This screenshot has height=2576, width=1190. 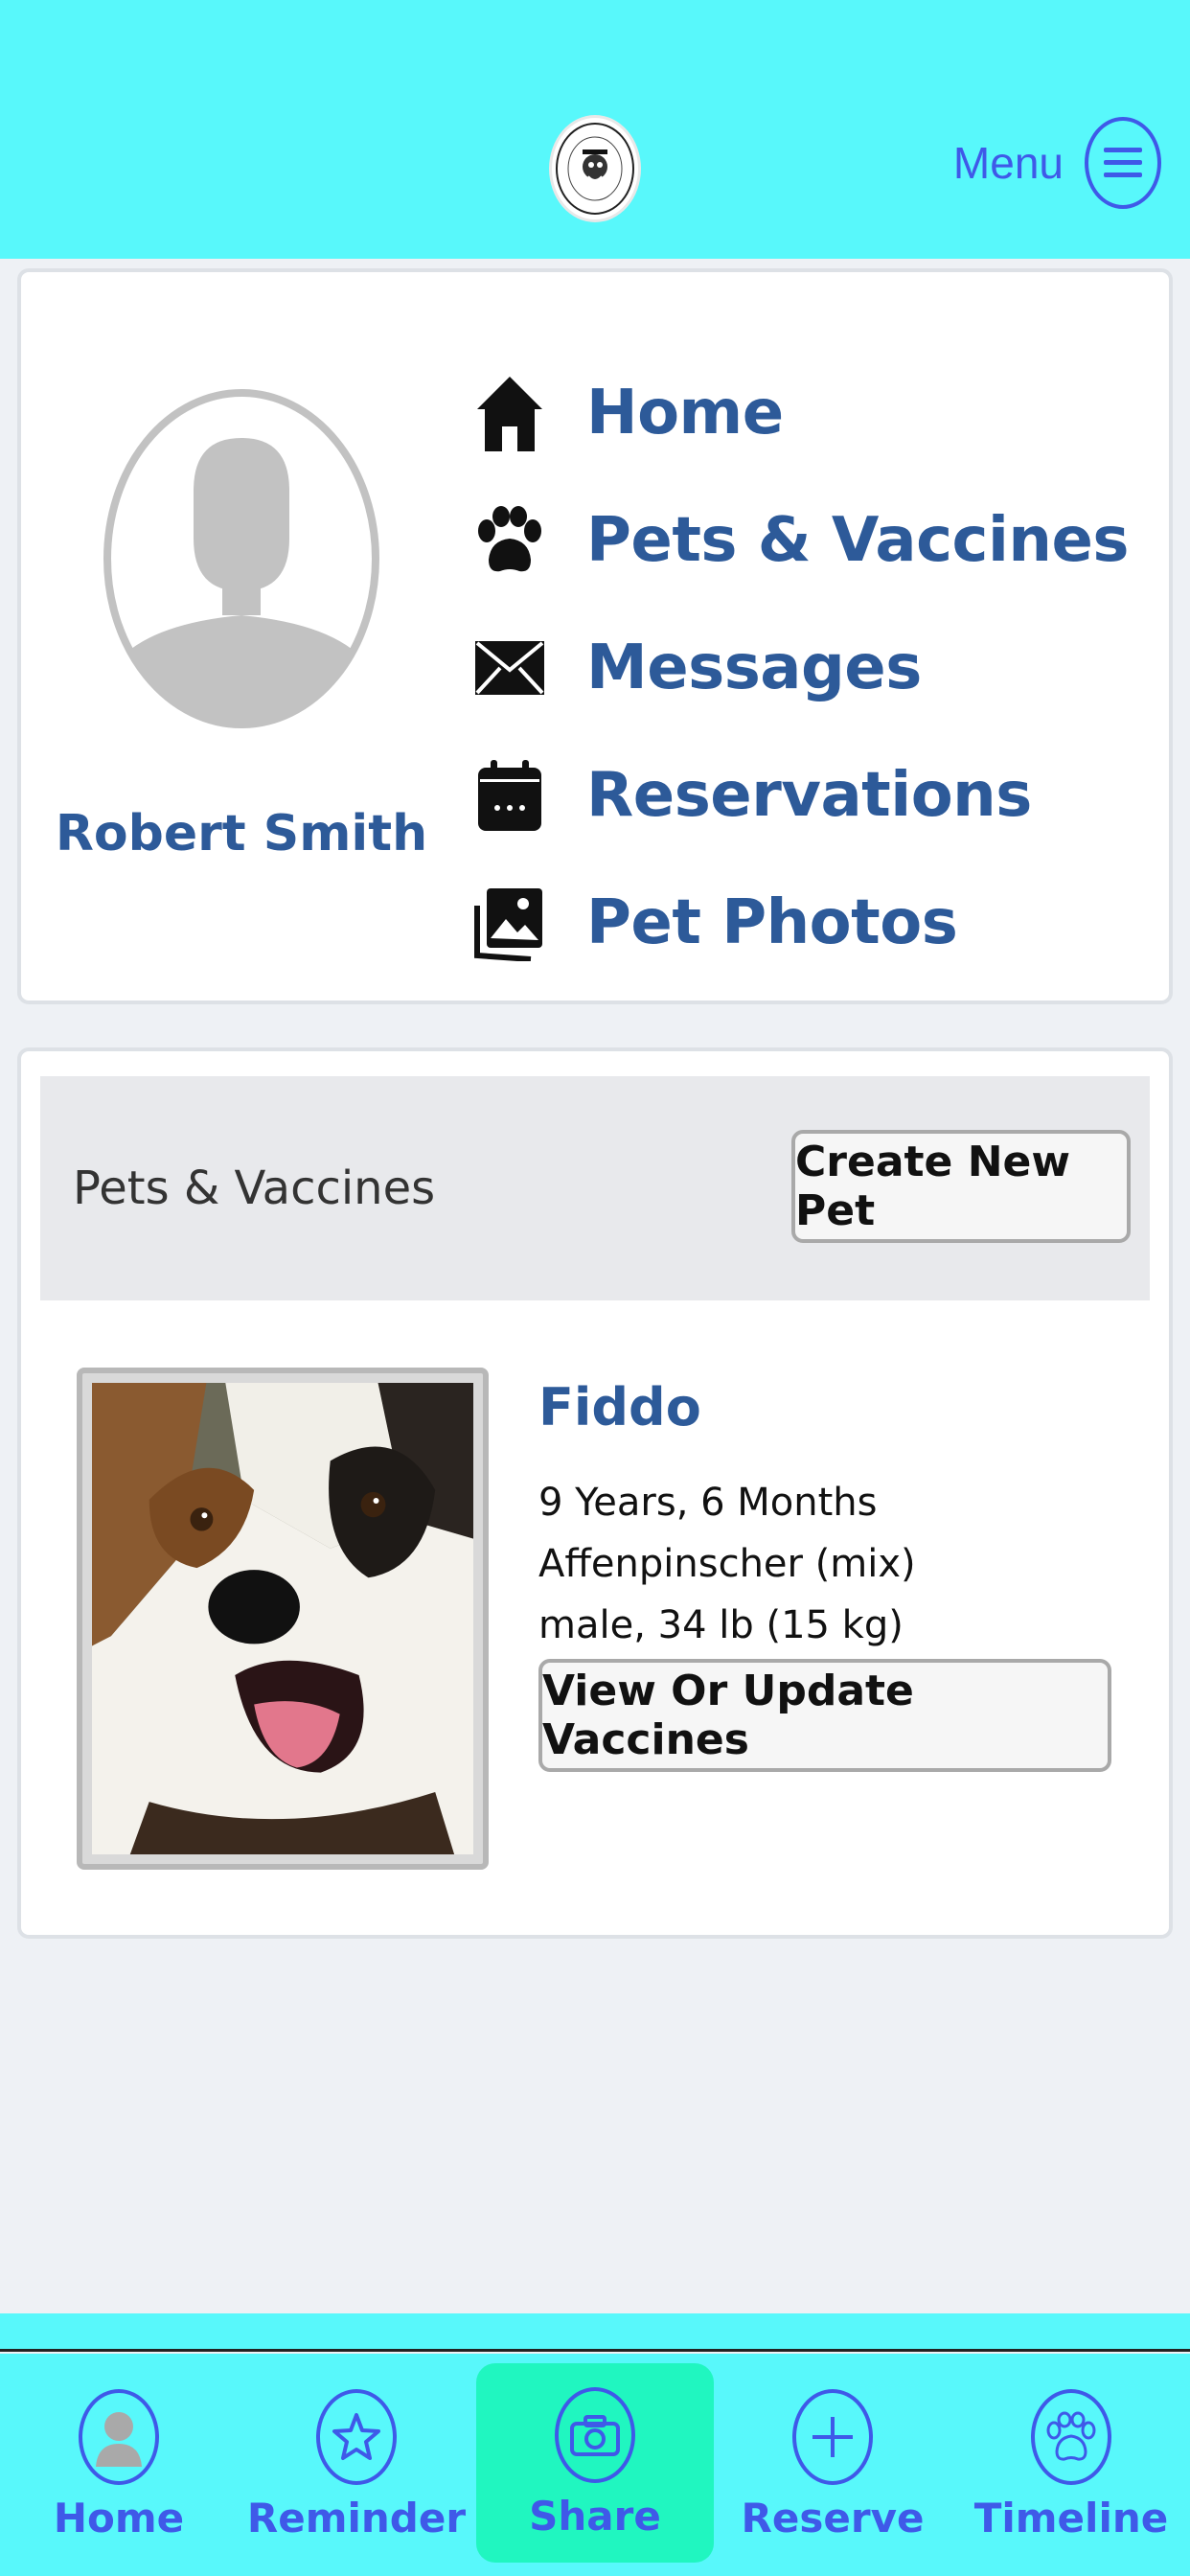 What do you see at coordinates (800, 412) in the screenshot?
I see `nav-item-home: Home` at bounding box center [800, 412].